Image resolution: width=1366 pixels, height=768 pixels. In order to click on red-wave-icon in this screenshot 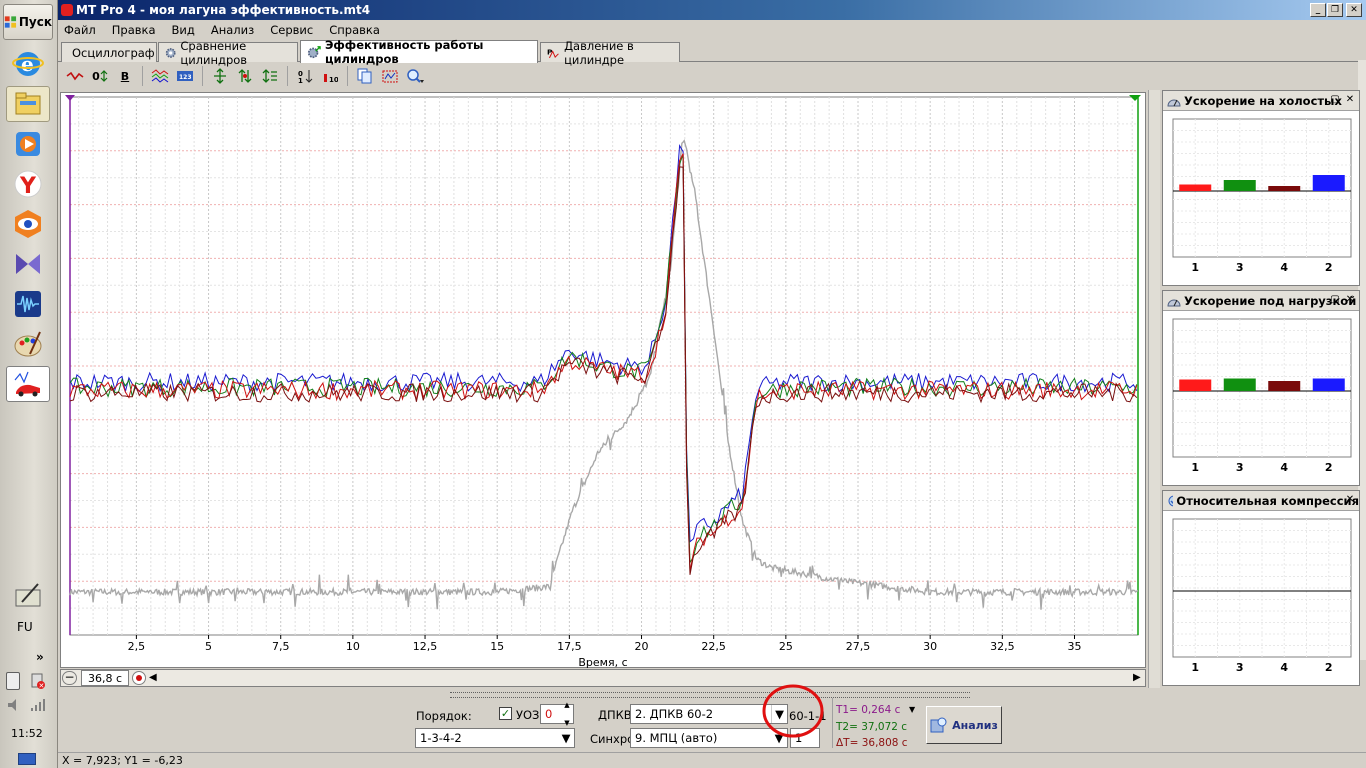, I will do `click(75, 76)`.